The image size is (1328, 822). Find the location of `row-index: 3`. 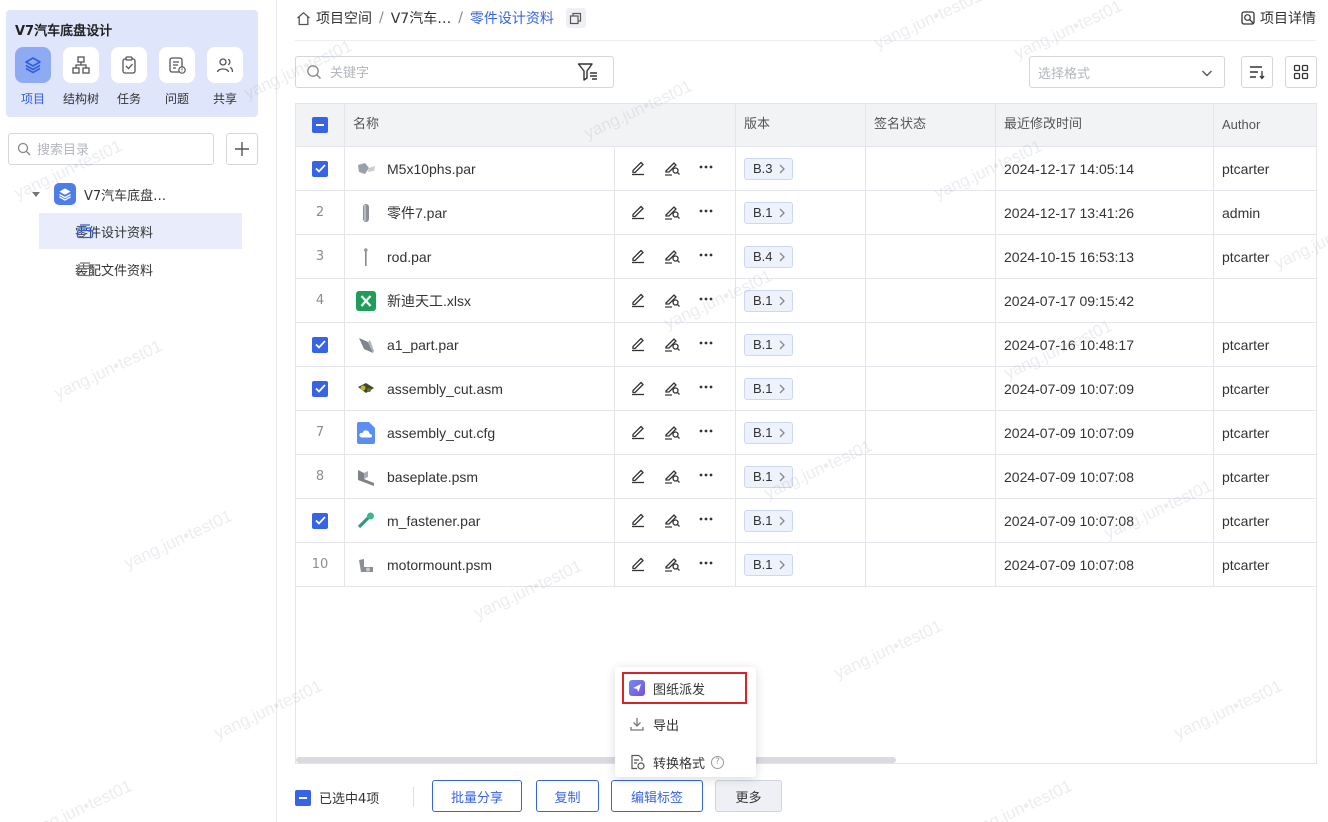

row-index: 3 is located at coordinates (320, 256).